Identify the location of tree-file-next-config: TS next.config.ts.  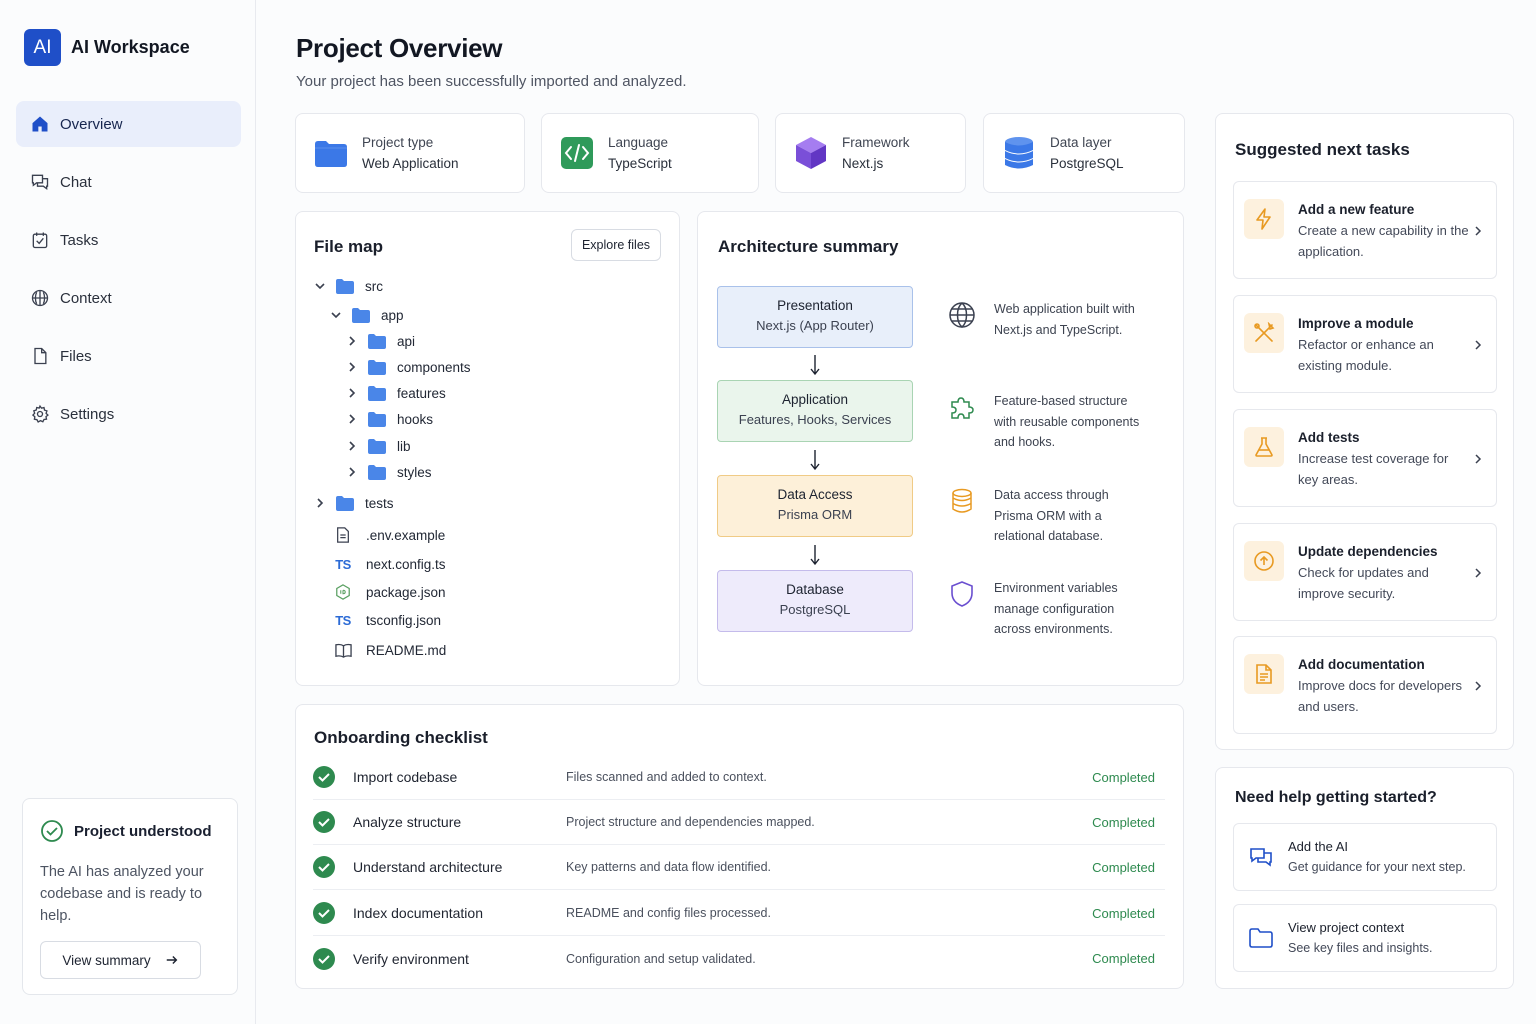
(389, 564).